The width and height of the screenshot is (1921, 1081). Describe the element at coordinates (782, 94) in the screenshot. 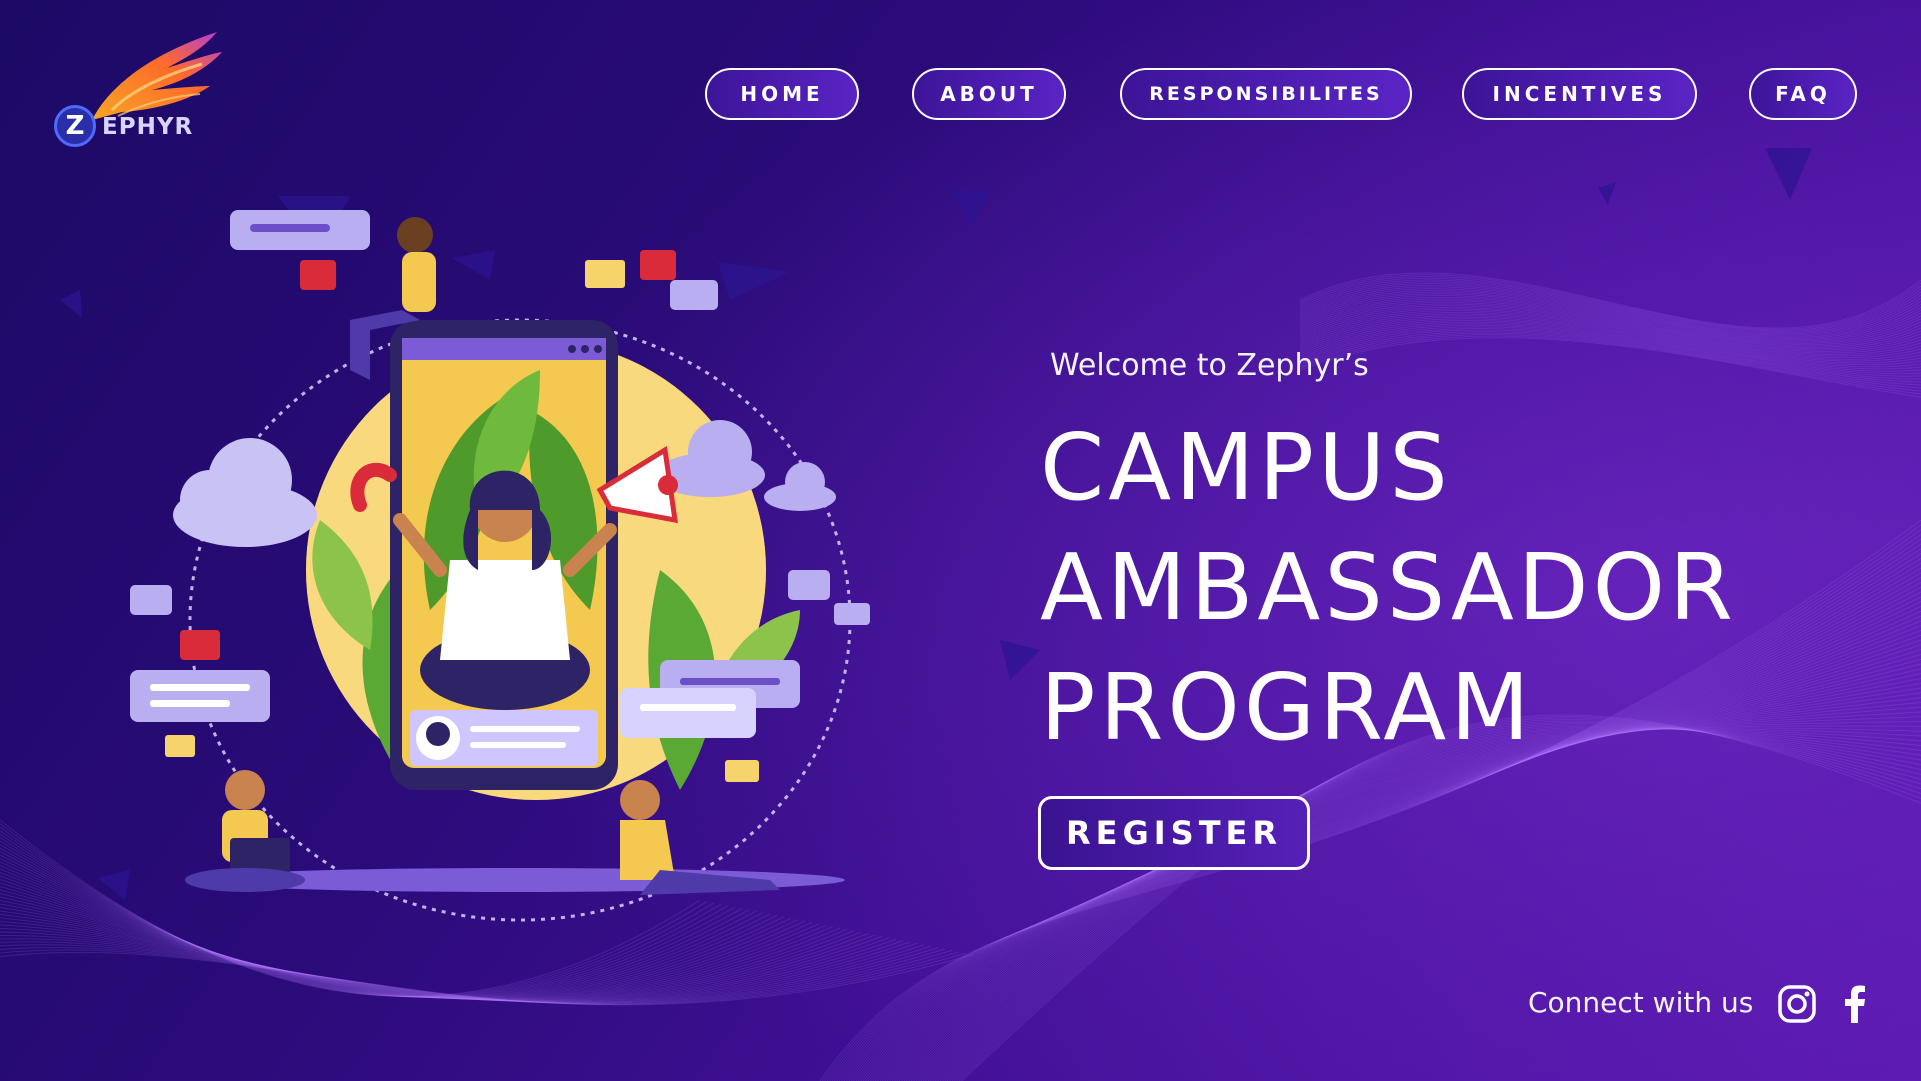

I see `nav-home-button: HOME` at that location.